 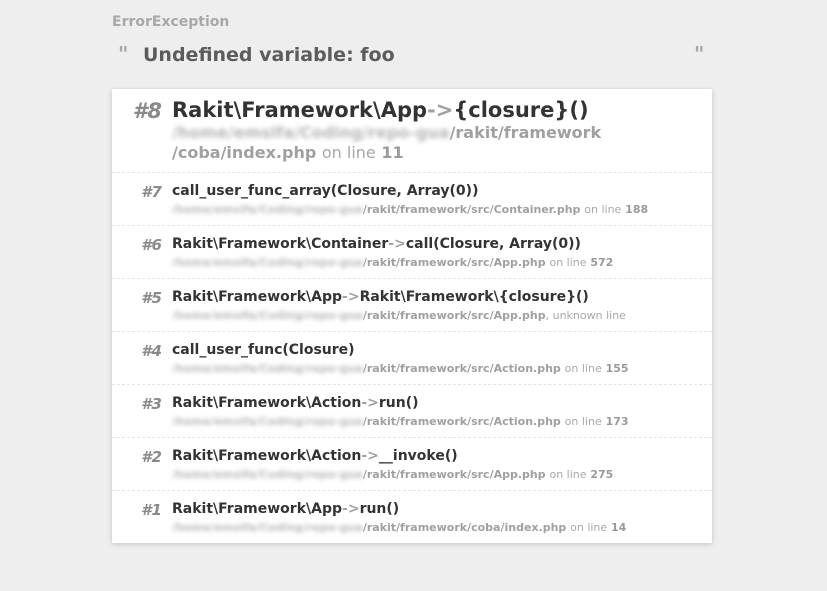 I want to click on exception-message-block: " Undefined variable: foo ", so click(x=412, y=56).